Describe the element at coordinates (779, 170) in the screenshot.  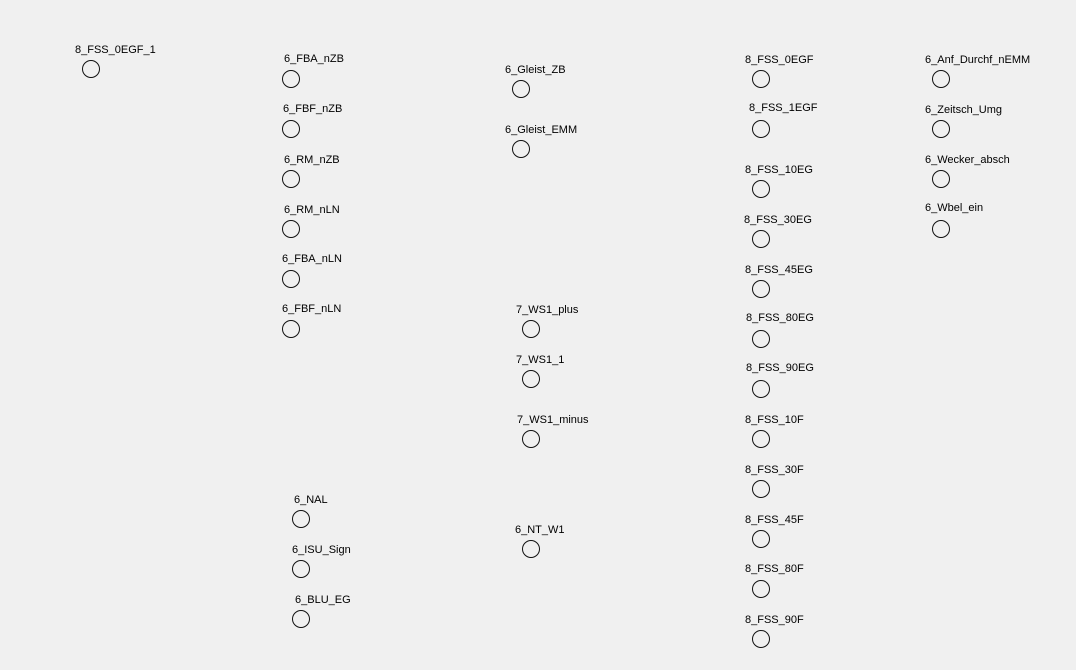
I see `signal-label-8-fss-10eg: 8_FSS_10EG` at that location.